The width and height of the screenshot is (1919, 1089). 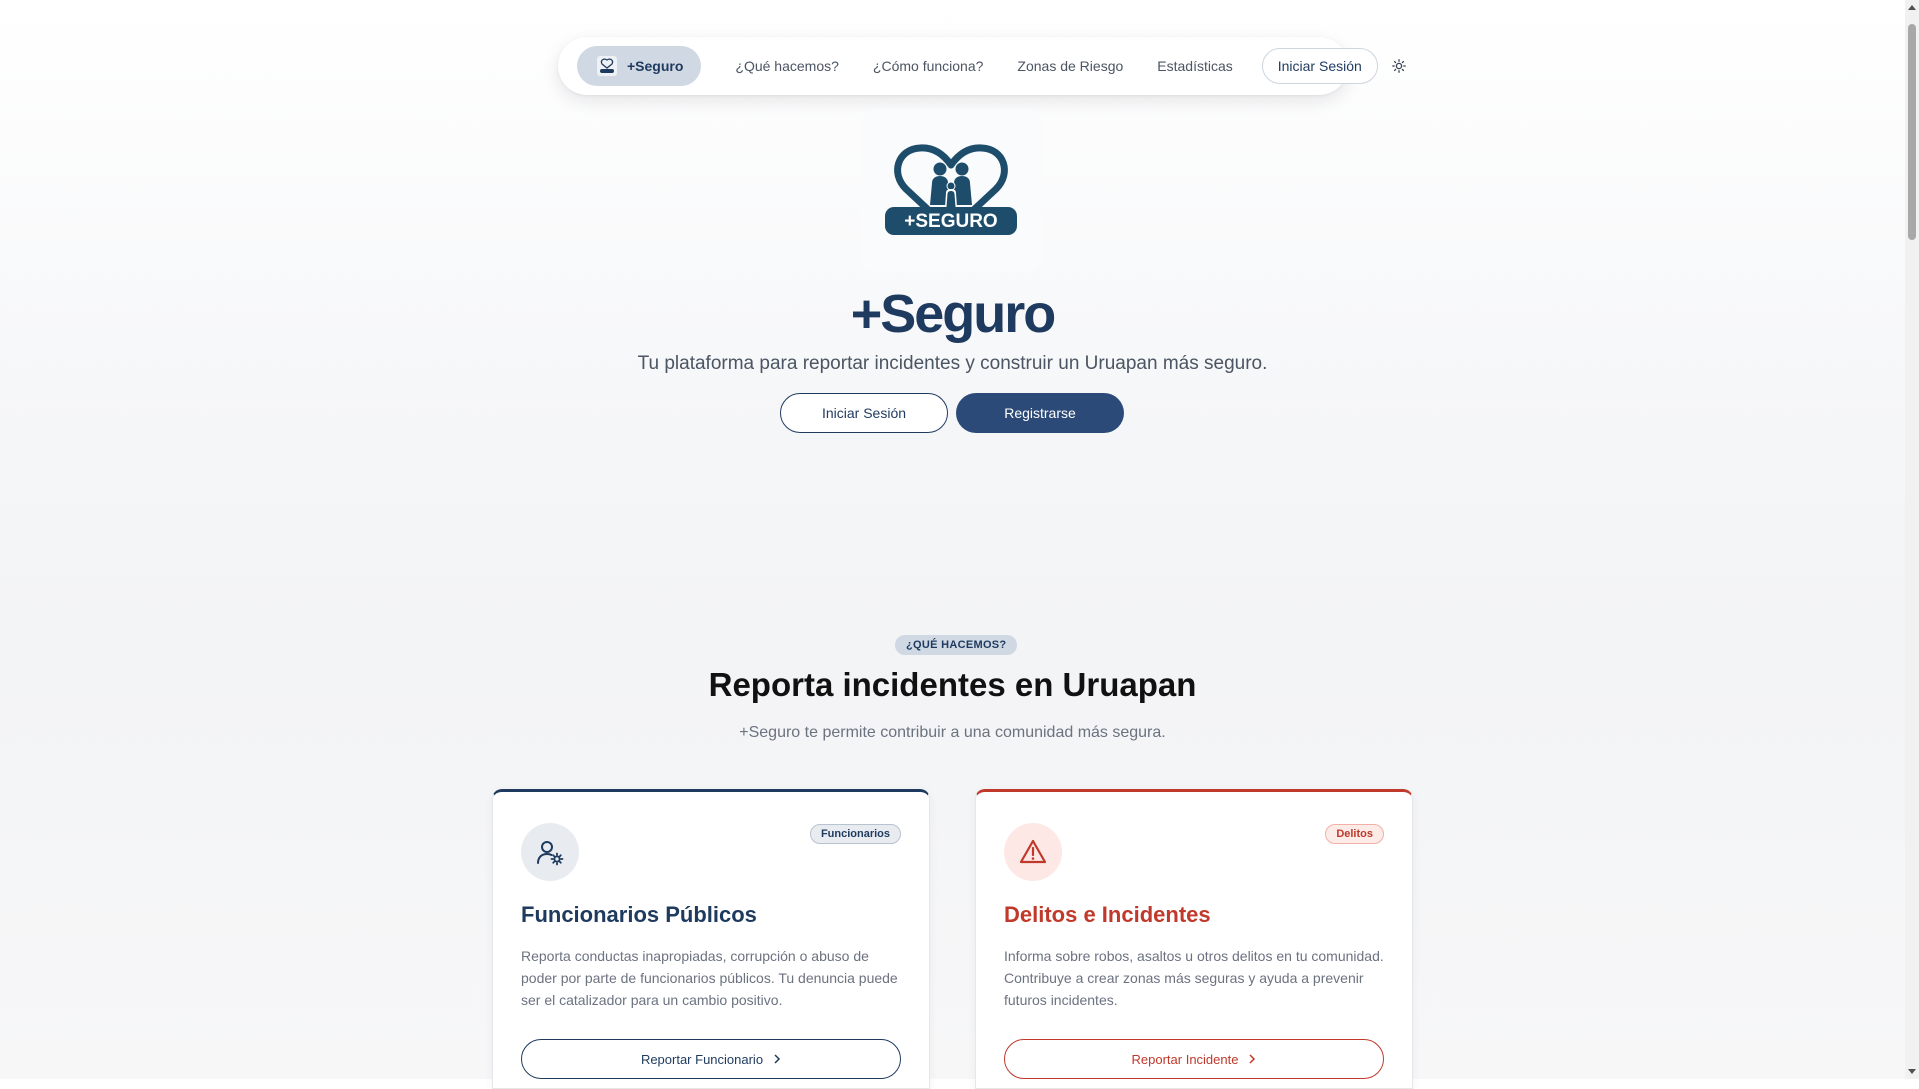 What do you see at coordinates (702, 1059) in the screenshot?
I see `card-button-label: Reportar Funcionario` at bounding box center [702, 1059].